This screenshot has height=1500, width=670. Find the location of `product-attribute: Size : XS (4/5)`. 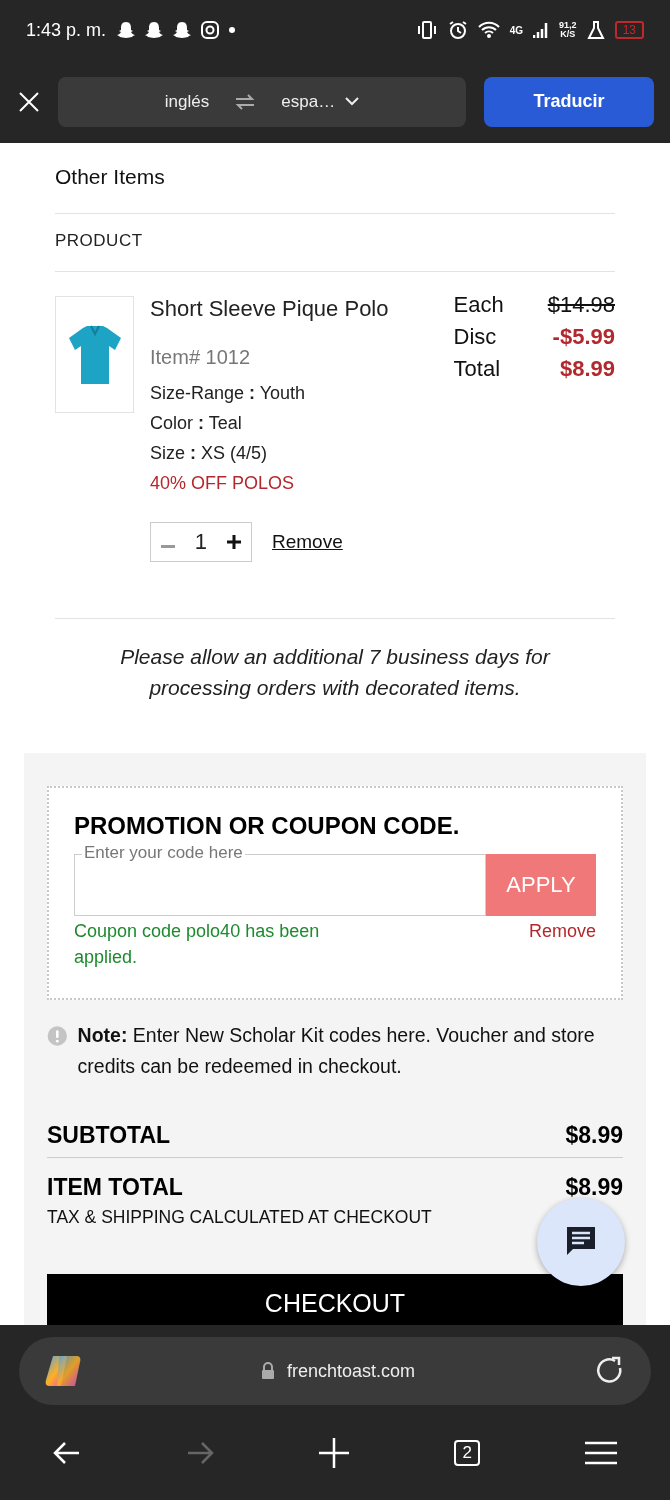

product-attribute: Size : XS (4/5) is located at coordinates (209, 453).